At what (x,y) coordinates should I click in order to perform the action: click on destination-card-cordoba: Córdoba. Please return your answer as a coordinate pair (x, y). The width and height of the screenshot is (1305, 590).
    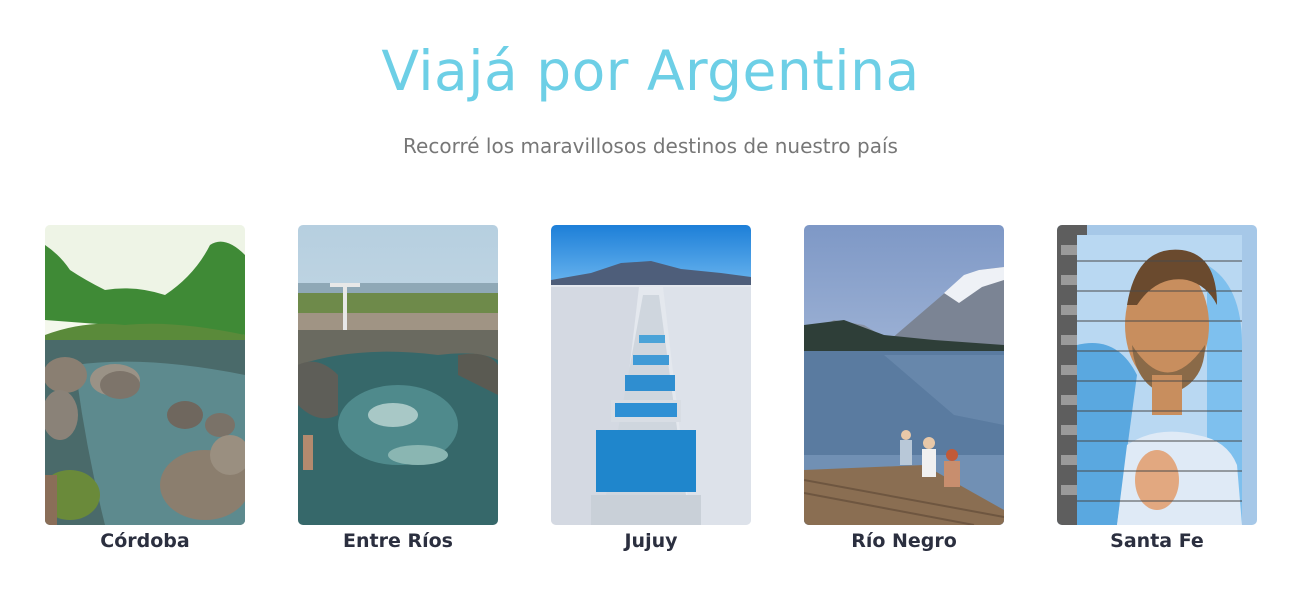
    Looking at the image, I should click on (145, 389).